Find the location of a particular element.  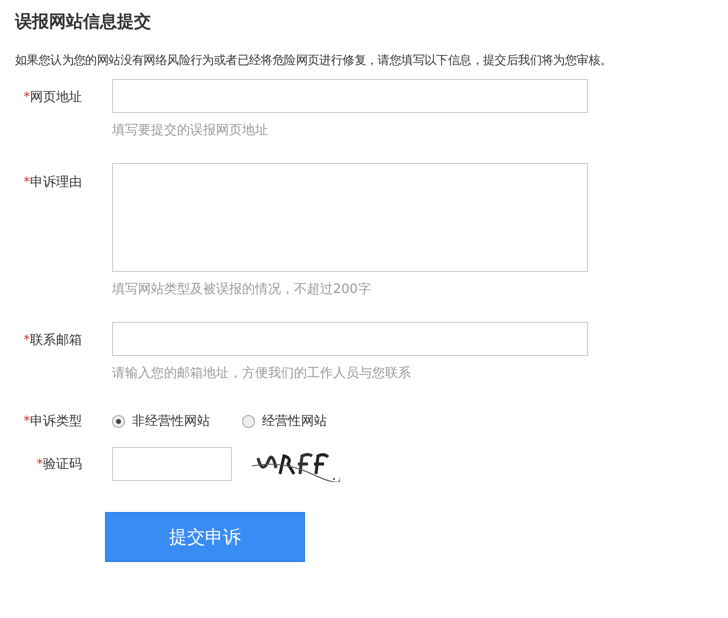

field-hint: 请输入您的邮箱地址，方便我们的工作人员与您联系 is located at coordinates (262, 373).